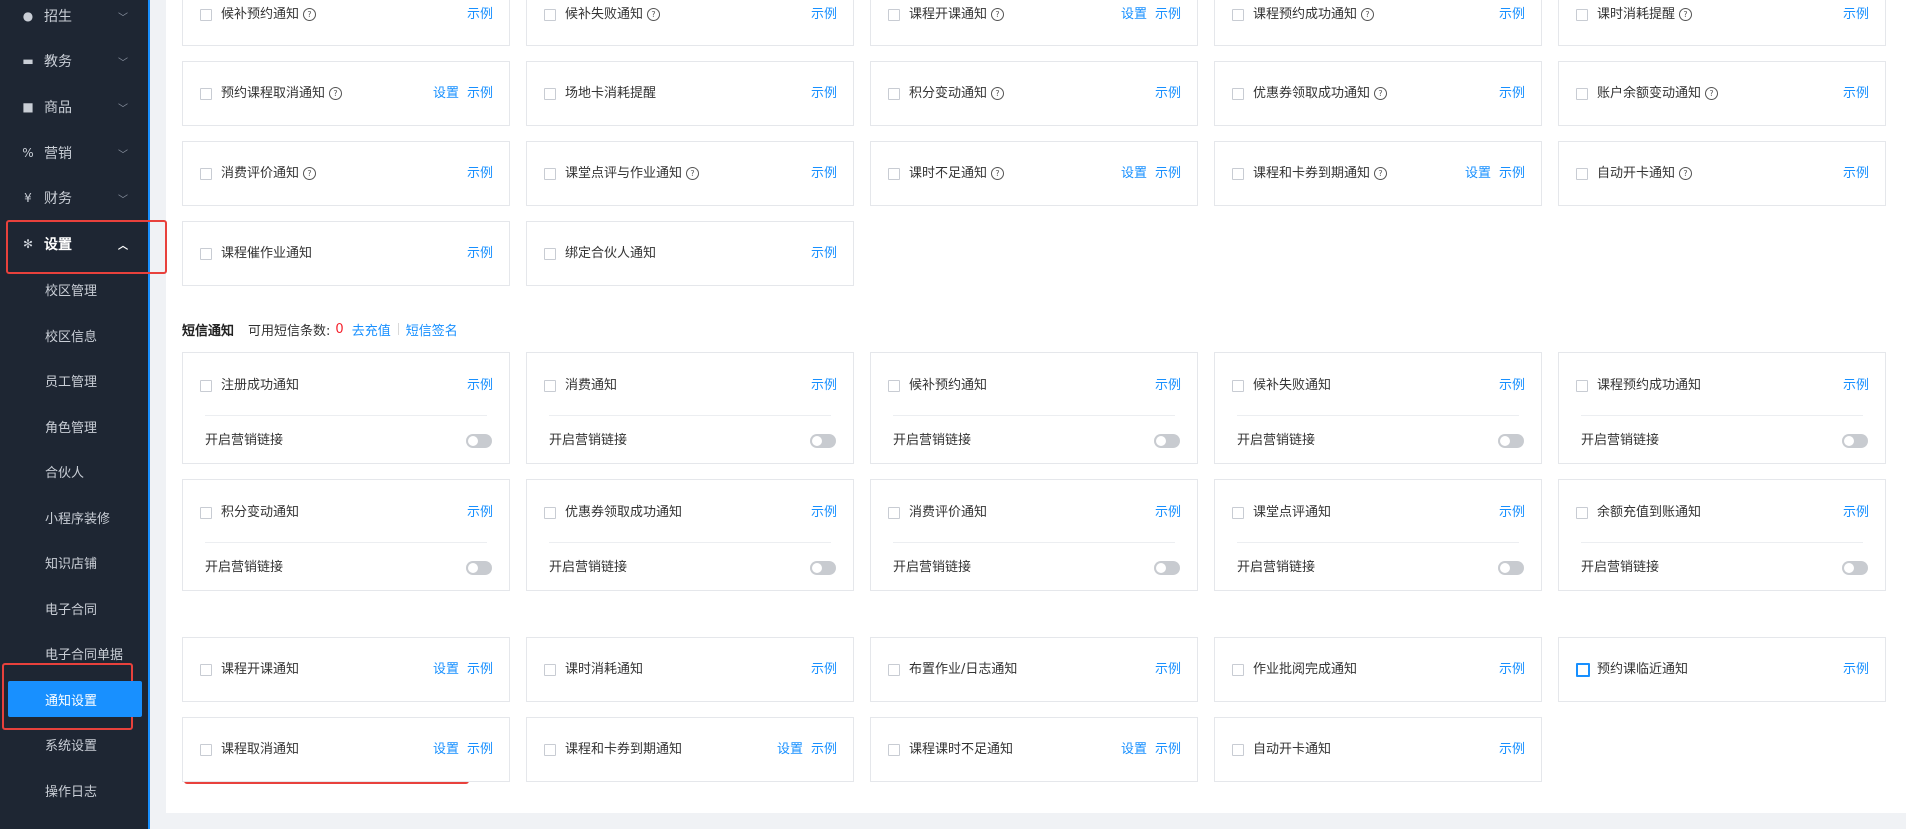  What do you see at coordinates (74, 107) in the screenshot?
I see `sidebar-menu-bag: ■ 商品 ﹀` at bounding box center [74, 107].